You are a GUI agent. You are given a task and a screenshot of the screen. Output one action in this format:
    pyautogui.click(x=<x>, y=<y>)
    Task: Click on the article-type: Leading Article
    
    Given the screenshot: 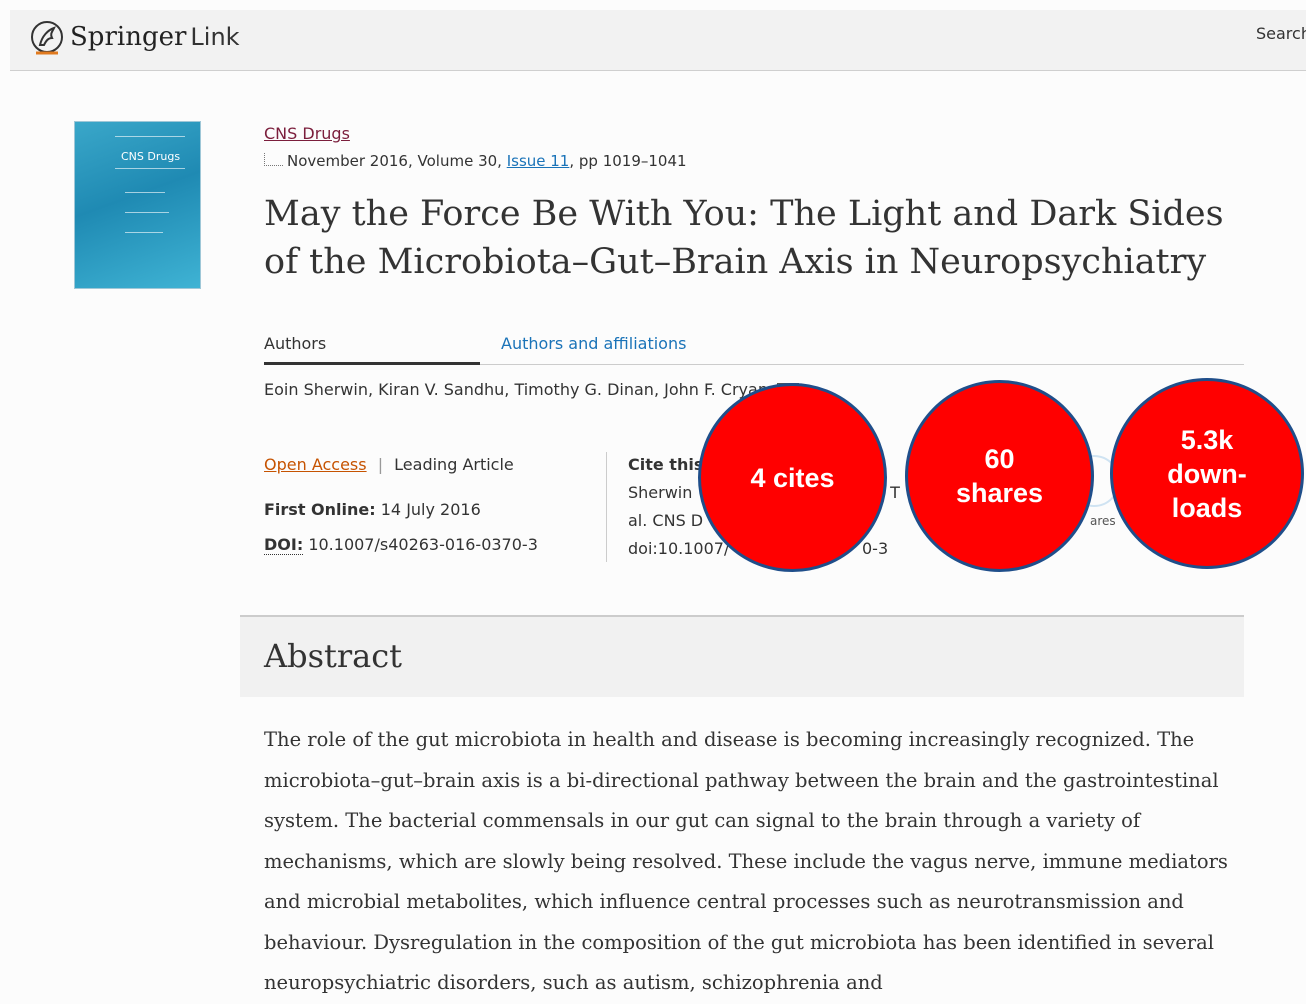 What is the action you would take?
    pyautogui.click(x=454, y=464)
    